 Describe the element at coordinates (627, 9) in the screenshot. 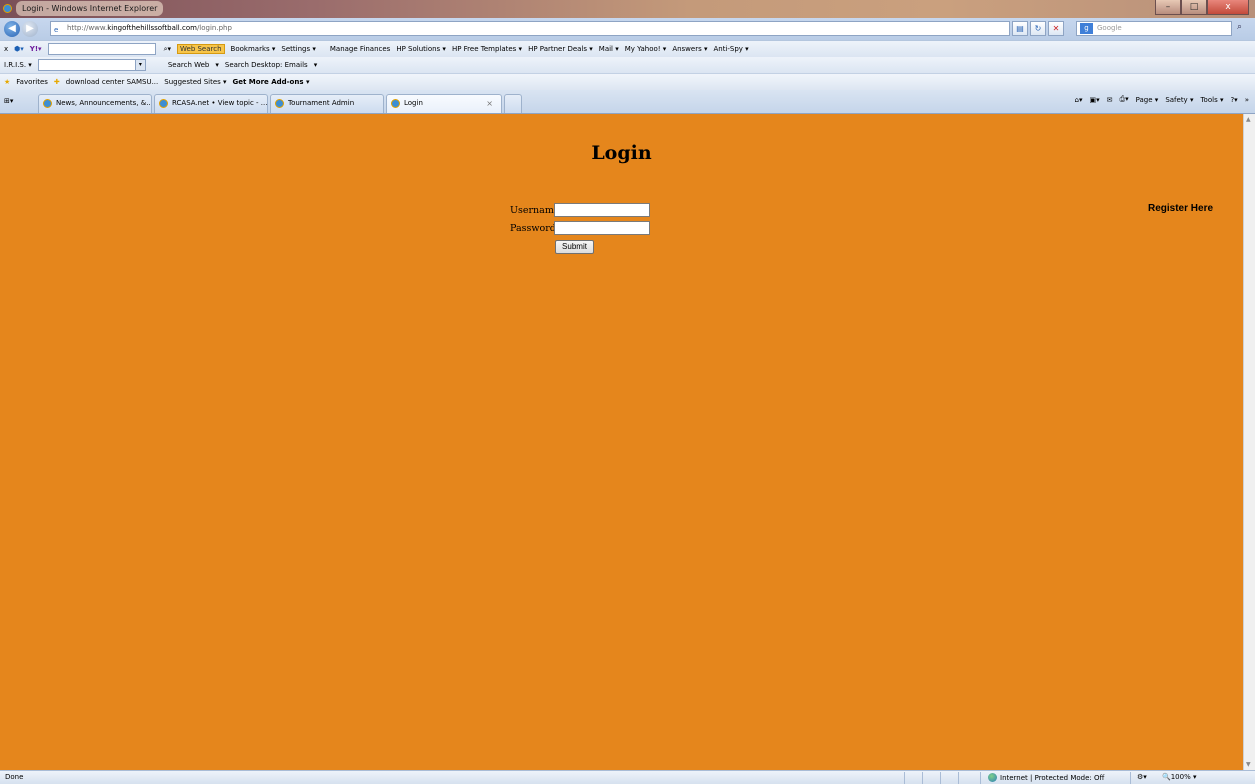

I see `title-bar: Login - Windows Internet Explorer – □ x` at that location.